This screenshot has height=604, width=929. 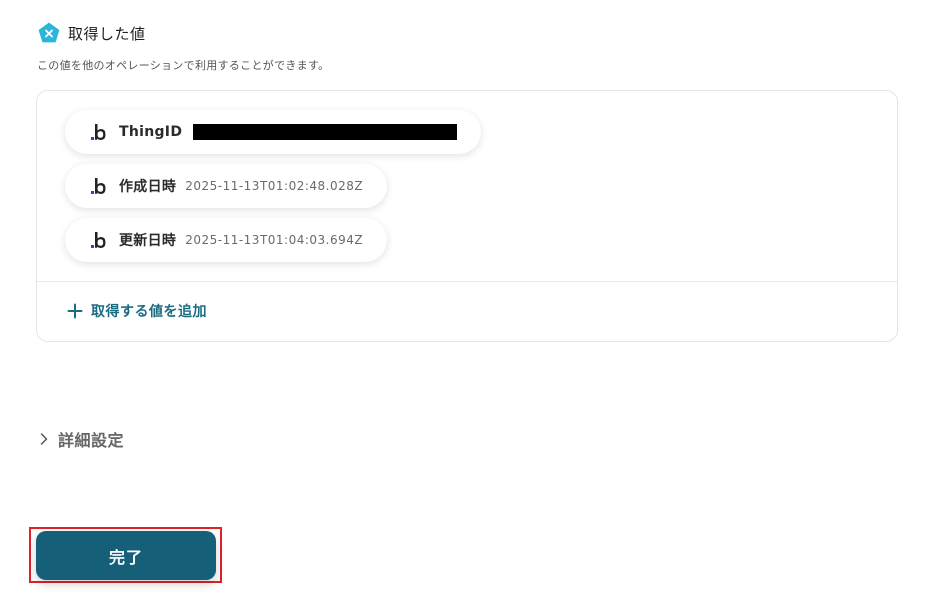 I want to click on value-chip-value: 2025-11-13T01:04:03.694Z, so click(x=274, y=240).